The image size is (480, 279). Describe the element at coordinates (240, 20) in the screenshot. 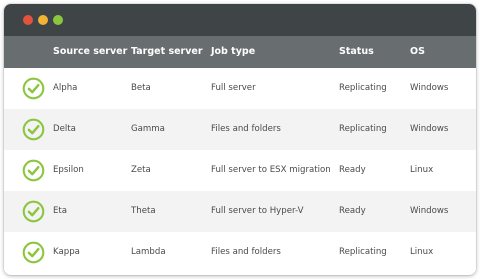

I see `title-bar` at that location.